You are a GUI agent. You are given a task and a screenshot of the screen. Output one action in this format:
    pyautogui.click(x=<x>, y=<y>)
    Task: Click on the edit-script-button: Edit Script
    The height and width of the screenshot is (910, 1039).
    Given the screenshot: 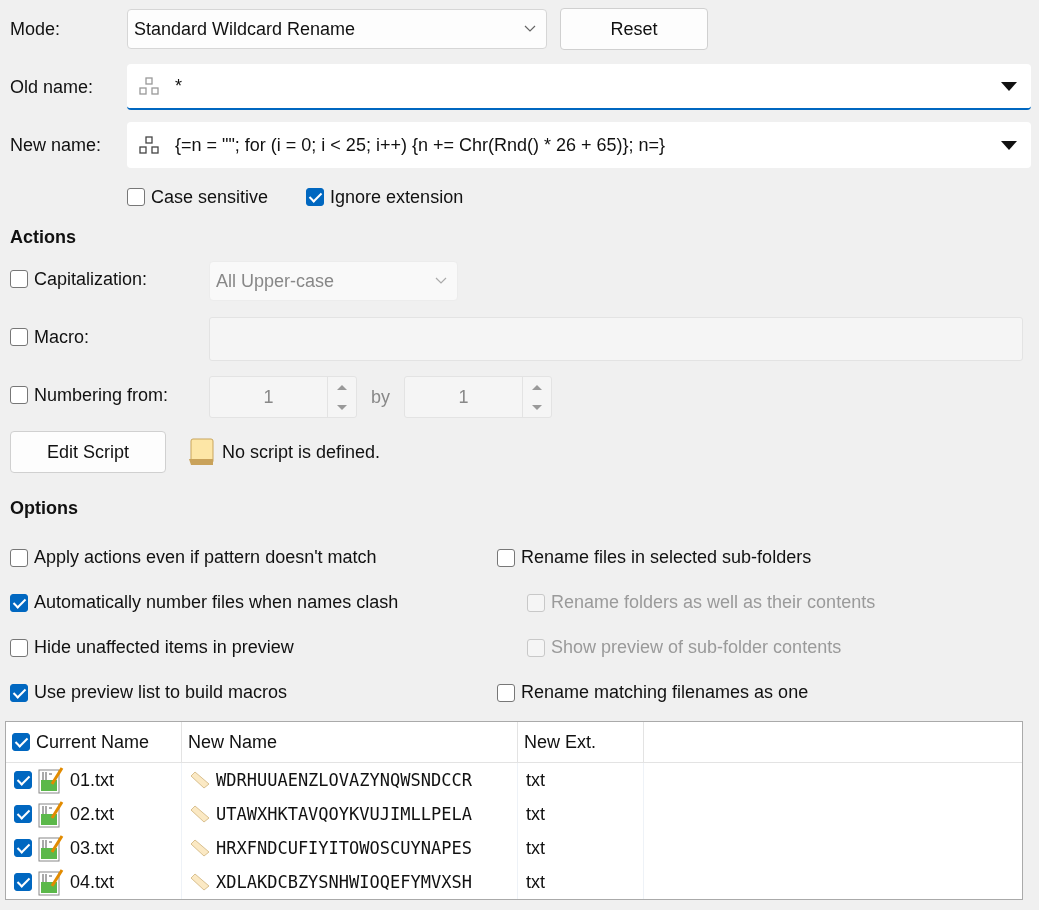 What is the action you would take?
    pyautogui.click(x=88, y=452)
    